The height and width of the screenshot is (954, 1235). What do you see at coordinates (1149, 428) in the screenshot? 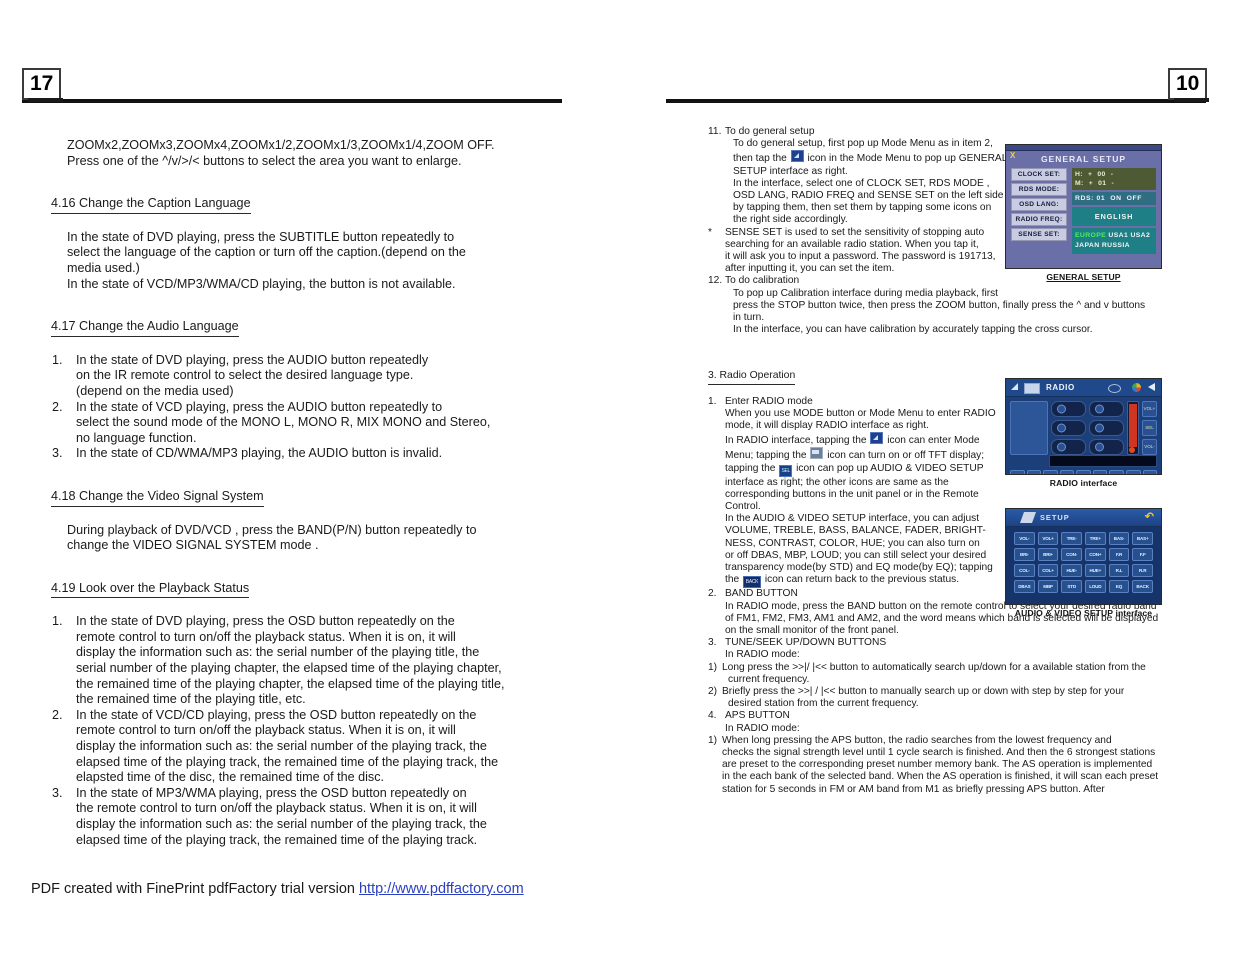
I see `sel-button: SEL` at bounding box center [1149, 428].